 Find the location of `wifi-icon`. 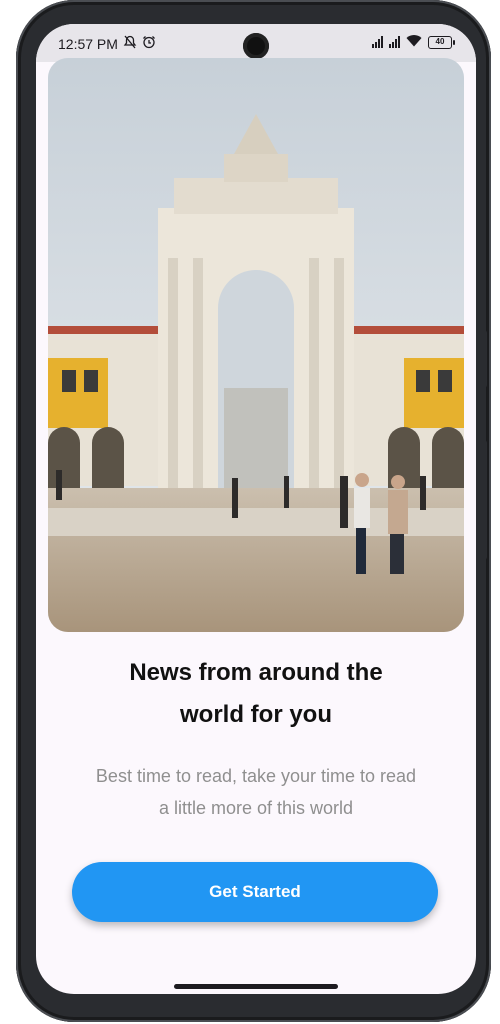

wifi-icon is located at coordinates (414, 42).